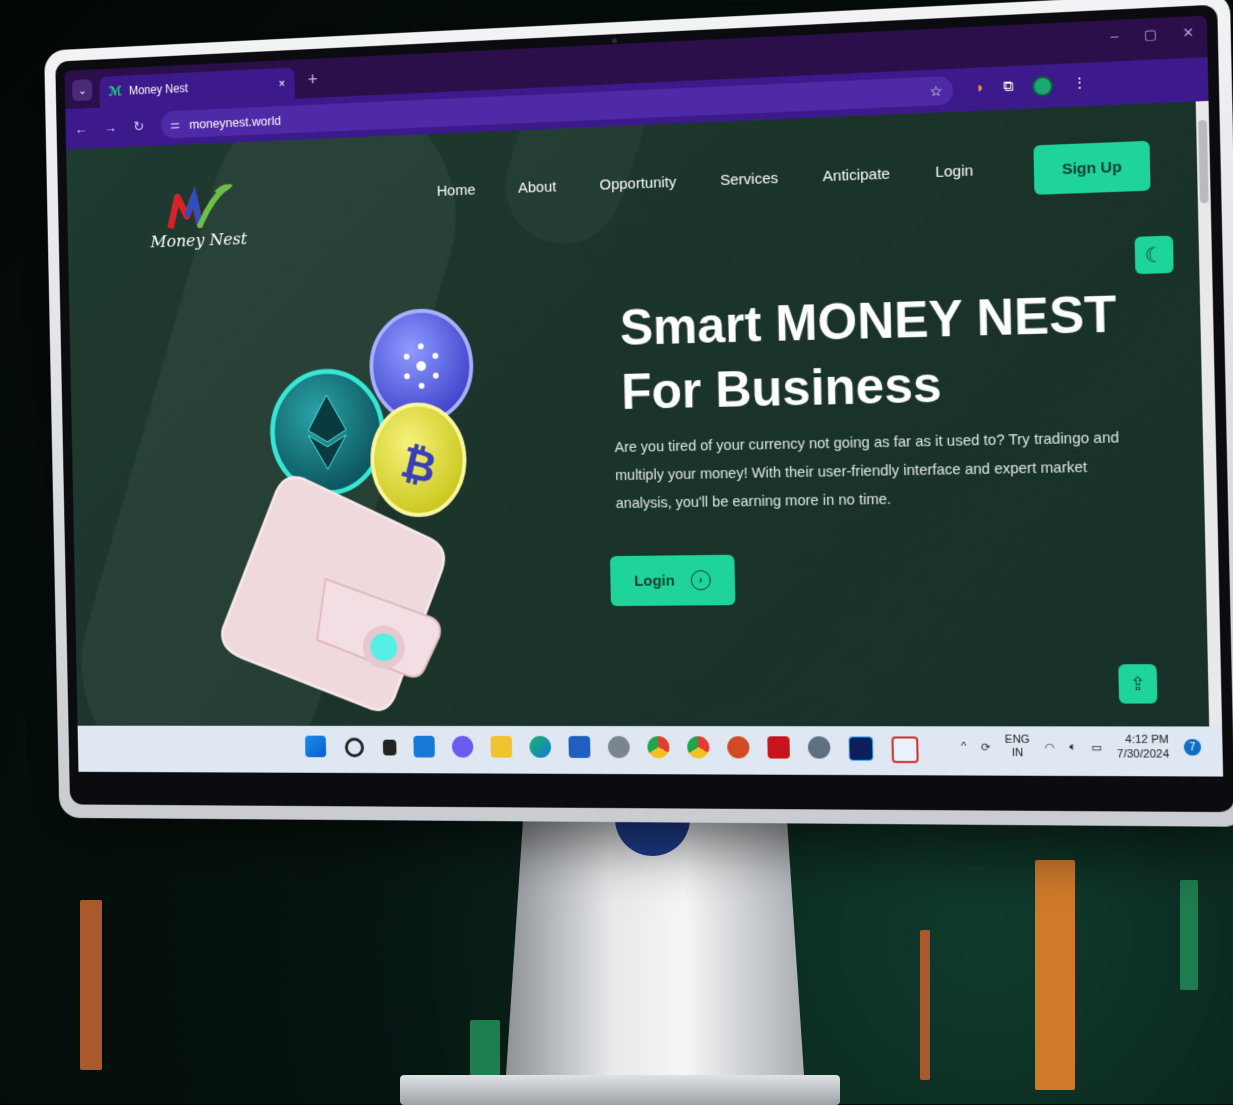  Describe the element at coordinates (637, 184) in the screenshot. I see `nav-opportunity: Opportunity` at that location.